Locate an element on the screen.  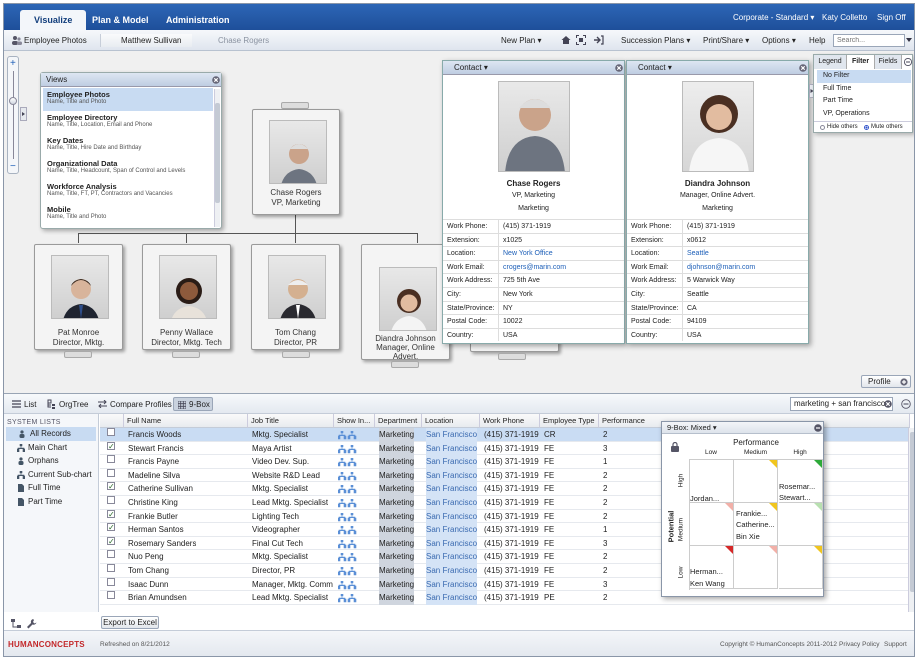
view-item-mobile: Mobile Name, Title and Photo is located at coordinates (128, 214).